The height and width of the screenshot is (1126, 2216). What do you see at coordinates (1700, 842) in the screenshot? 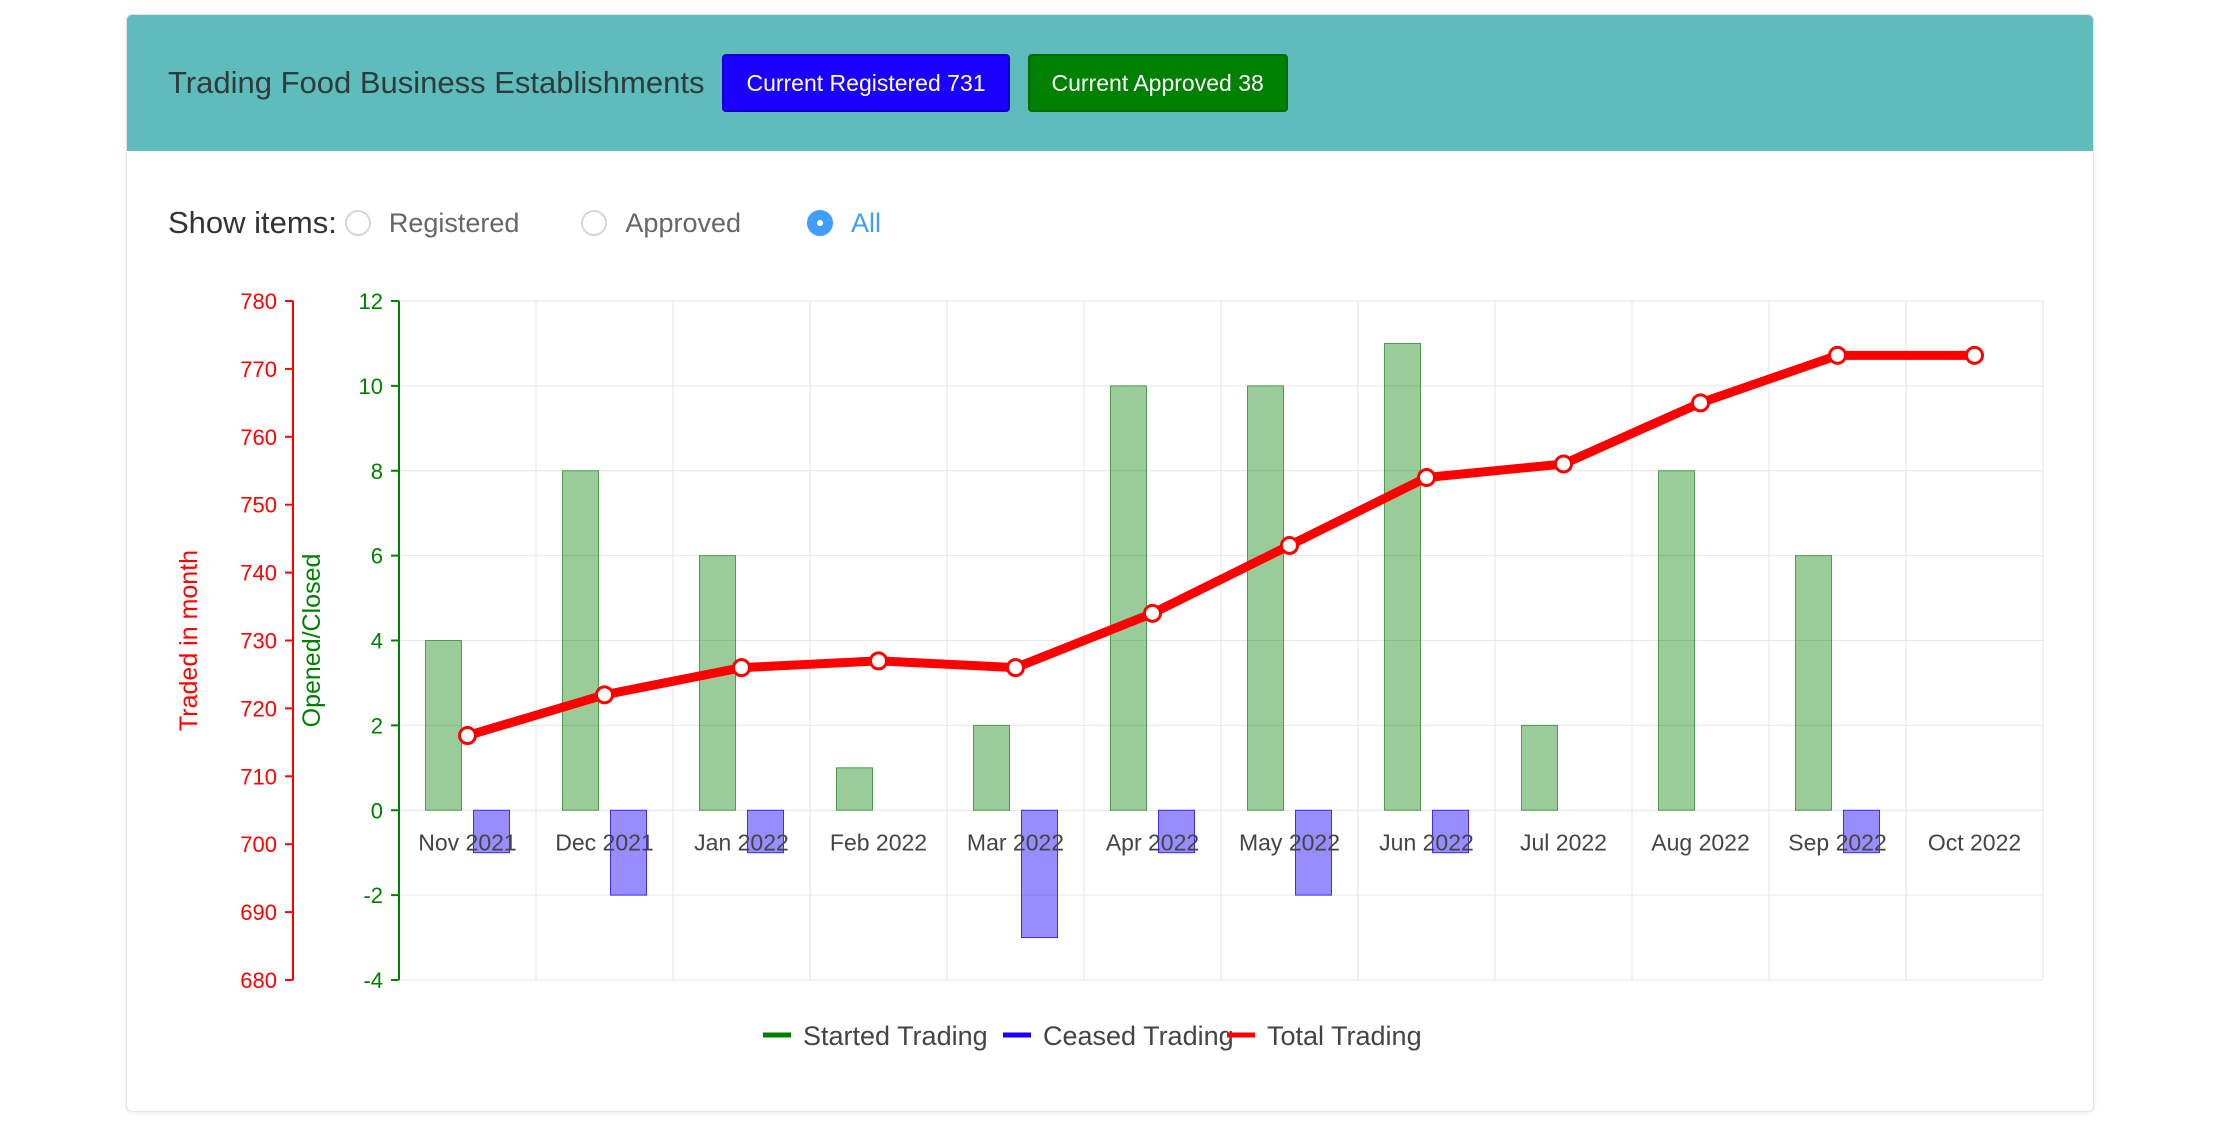
I see `x-axis-tick-label: Aug 2022` at bounding box center [1700, 842].